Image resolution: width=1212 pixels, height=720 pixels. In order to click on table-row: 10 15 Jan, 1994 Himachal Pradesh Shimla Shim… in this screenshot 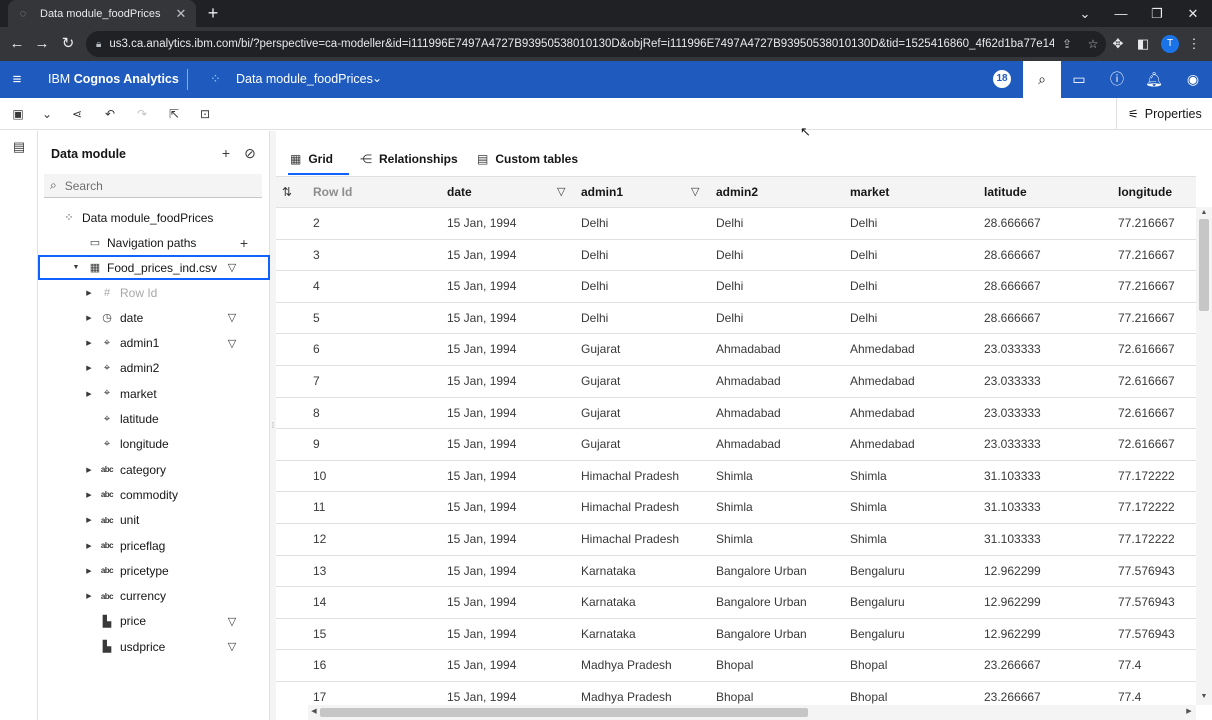, I will do `click(736, 477)`.